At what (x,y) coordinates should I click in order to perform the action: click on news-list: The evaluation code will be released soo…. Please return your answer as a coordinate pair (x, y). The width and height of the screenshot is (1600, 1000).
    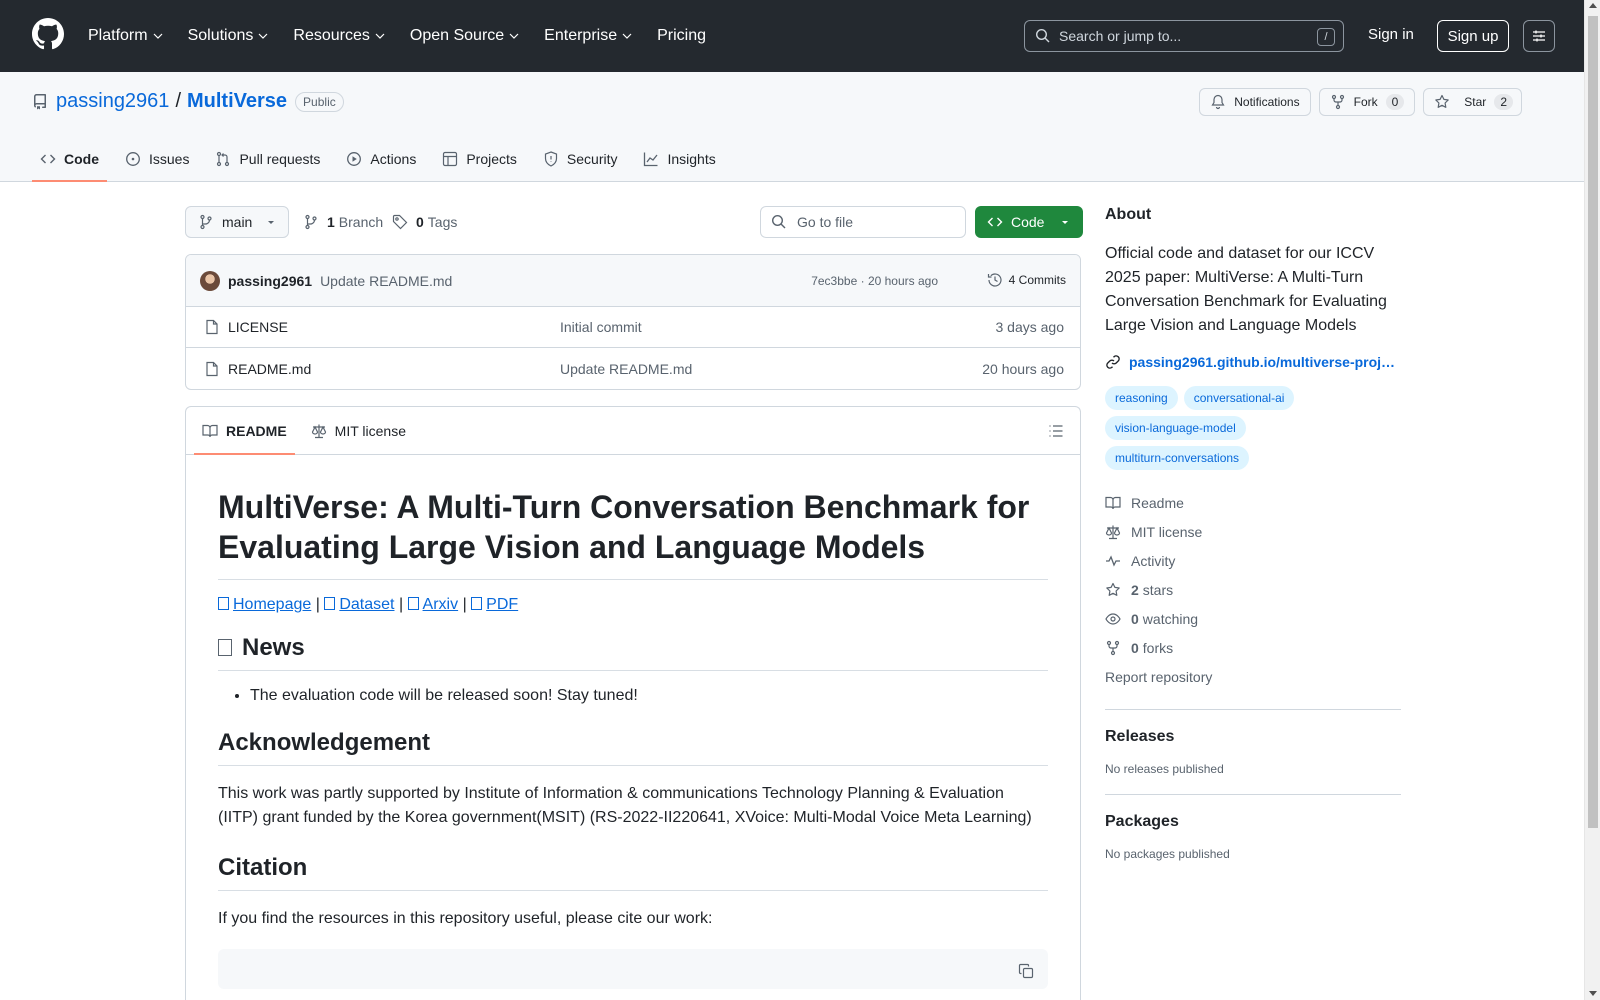
    Looking at the image, I should click on (649, 696).